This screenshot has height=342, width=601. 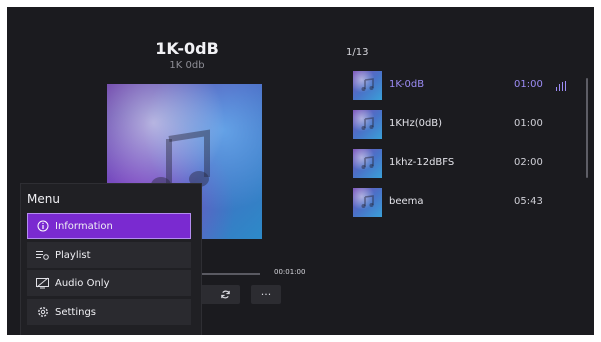 I want to click on now-playing-equalizer-icon, so click(x=561, y=86).